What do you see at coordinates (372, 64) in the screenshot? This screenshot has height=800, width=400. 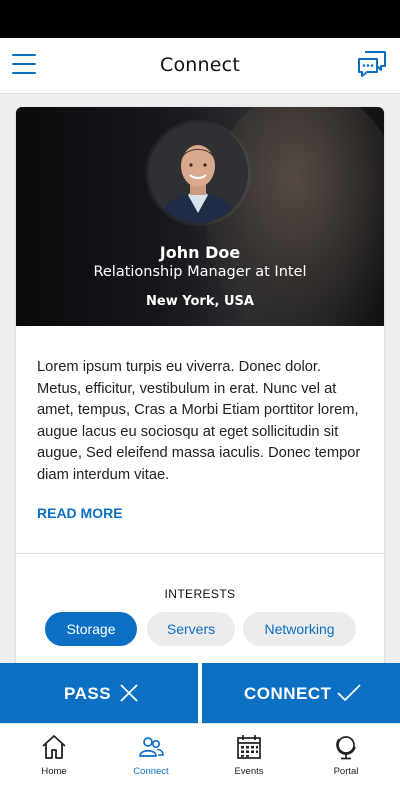 I see `chat-icon` at bounding box center [372, 64].